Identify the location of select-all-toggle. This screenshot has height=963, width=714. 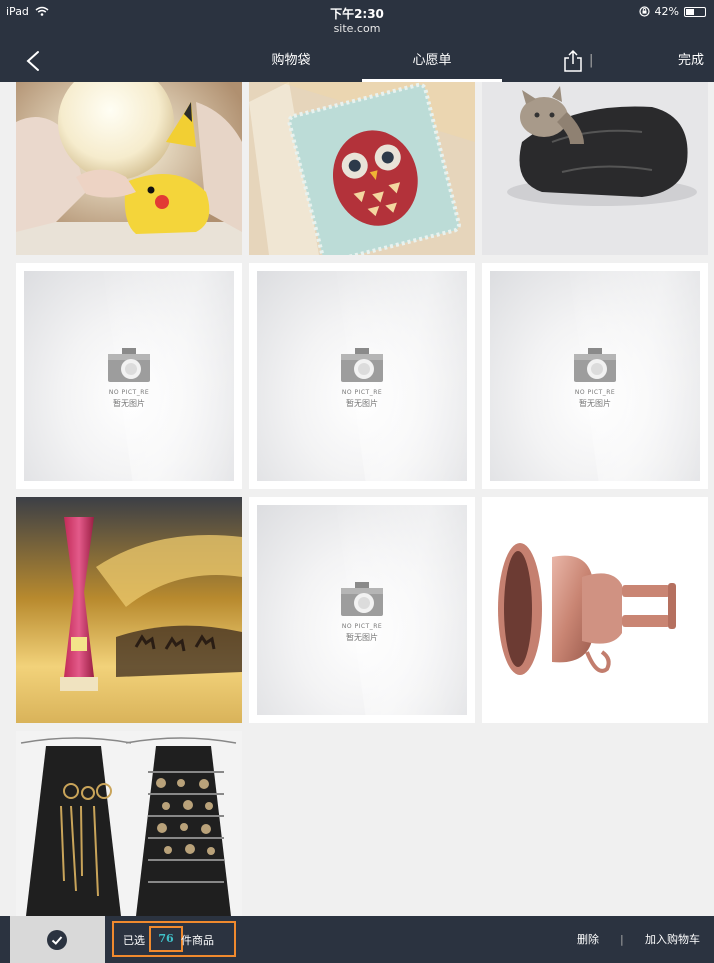
(57, 939).